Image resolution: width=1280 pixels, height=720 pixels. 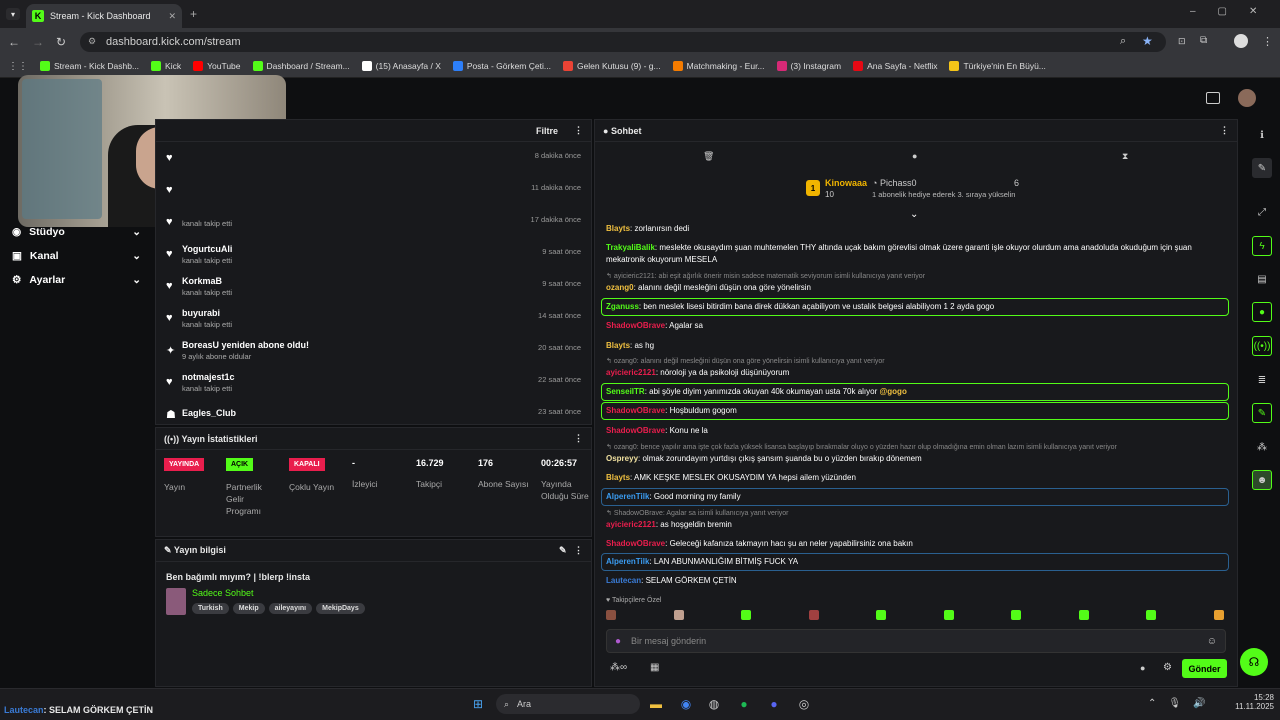 I want to click on hourglass-icon: ⧗, so click(x=1125, y=156).